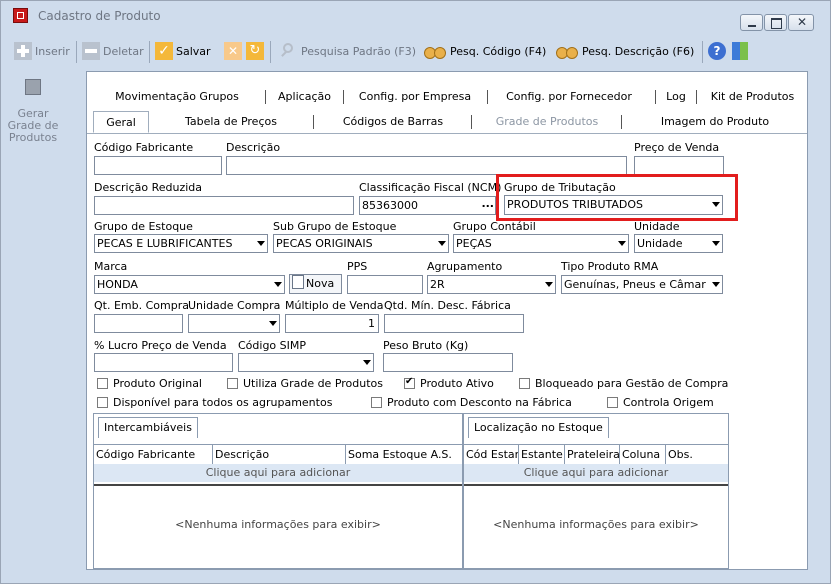 This screenshot has width=831, height=584. I want to click on delete-button: Deletar, so click(113, 51).